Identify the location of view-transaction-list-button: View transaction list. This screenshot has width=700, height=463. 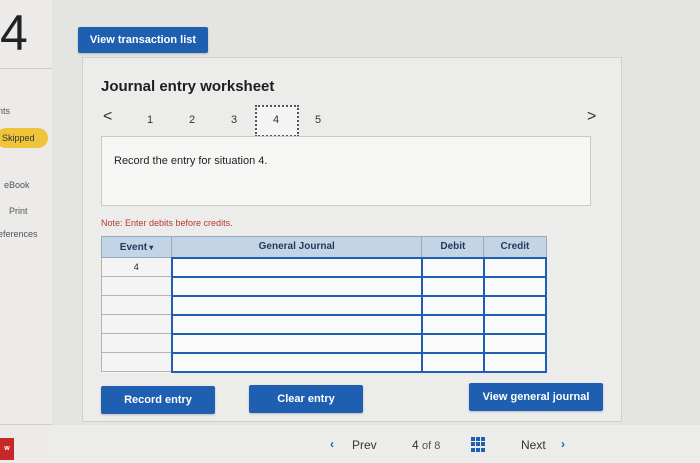
(143, 40).